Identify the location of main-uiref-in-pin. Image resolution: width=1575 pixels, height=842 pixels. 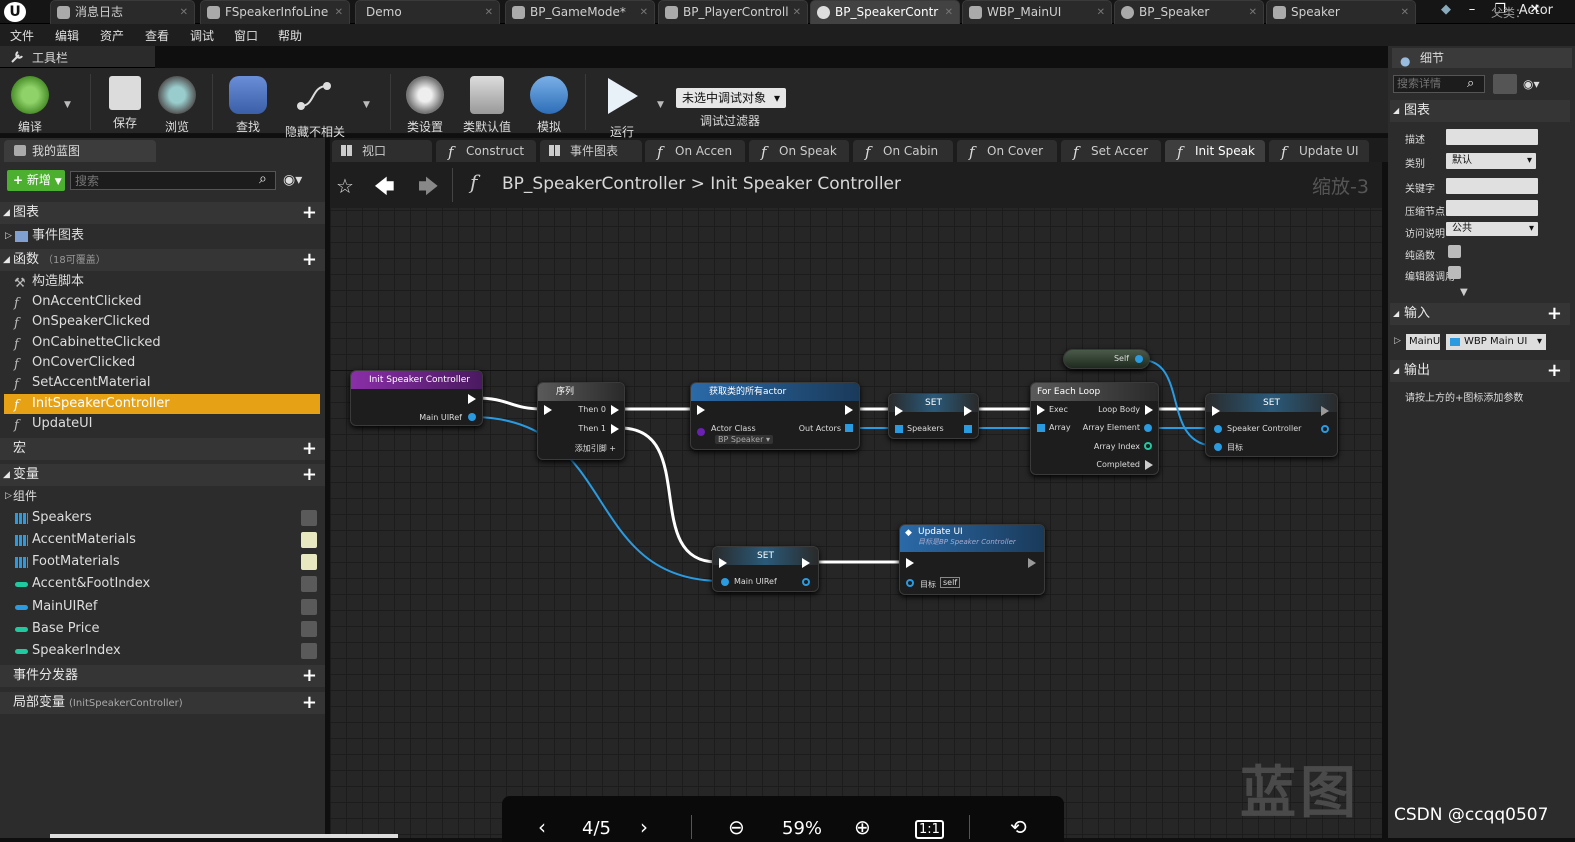
(725, 582).